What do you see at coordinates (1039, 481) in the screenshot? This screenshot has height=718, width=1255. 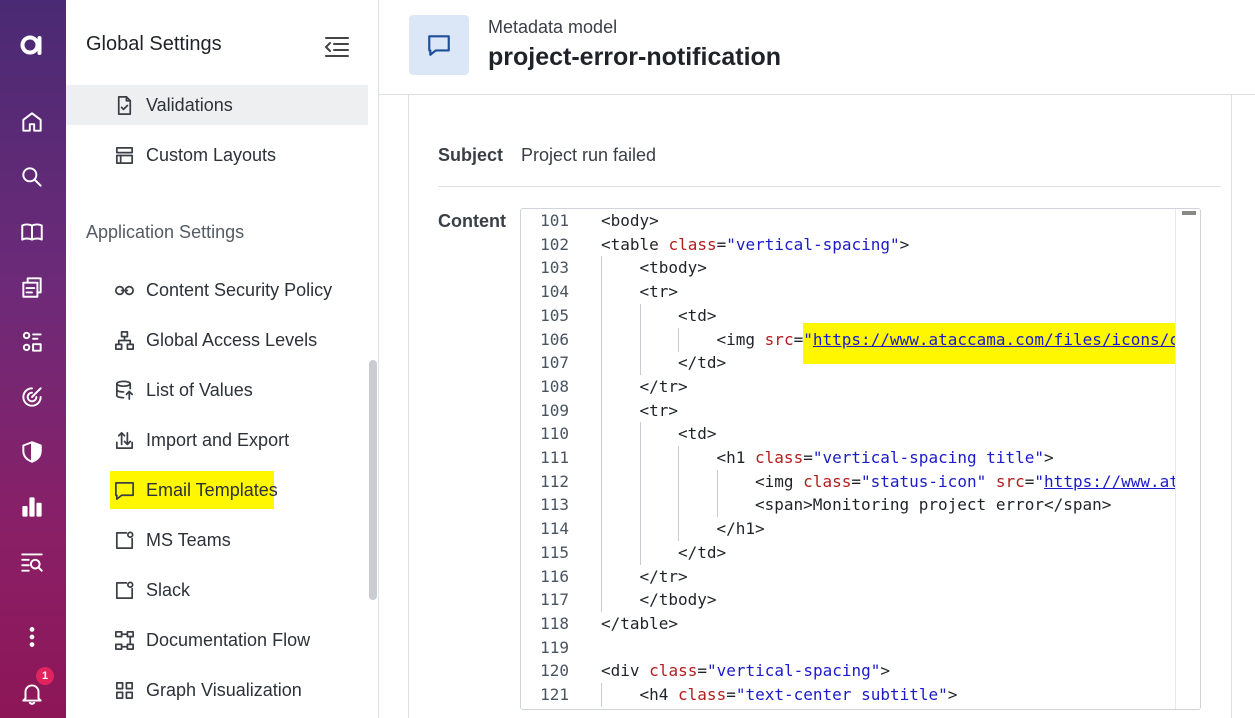 I see `code-token: "` at bounding box center [1039, 481].